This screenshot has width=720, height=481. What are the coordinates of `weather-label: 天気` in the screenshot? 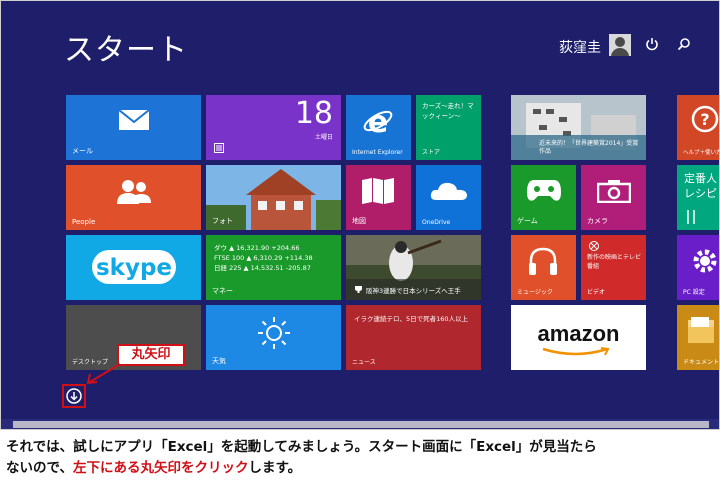 It's located at (219, 361).